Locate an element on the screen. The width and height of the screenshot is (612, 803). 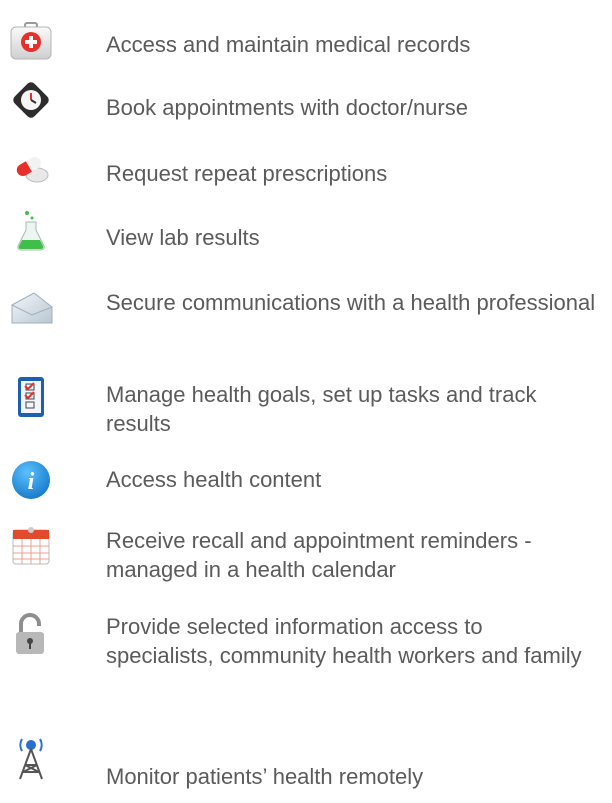
feature-label: Access and maintain medical records is located at coordinates (288, 44).